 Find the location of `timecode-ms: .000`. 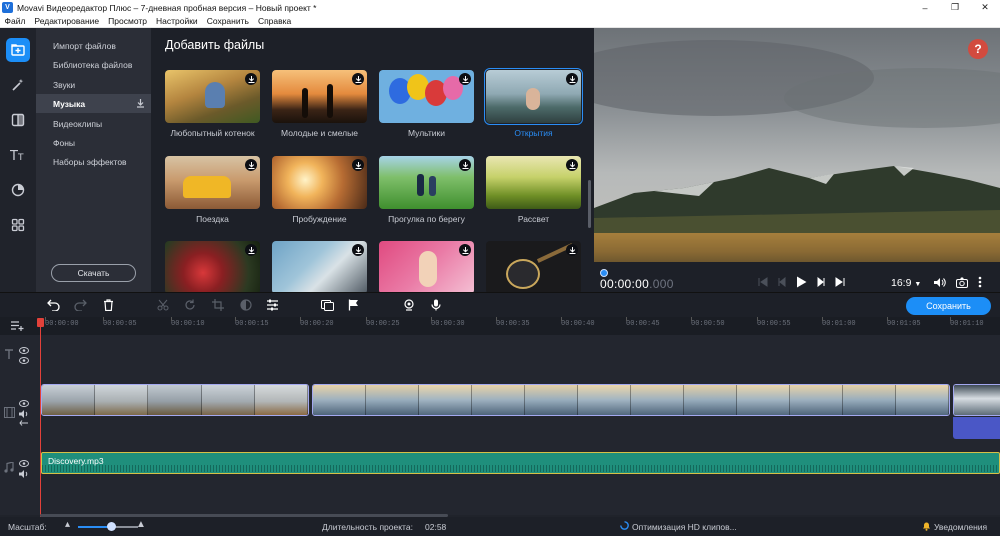

timecode-ms: .000 is located at coordinates (661, 284).